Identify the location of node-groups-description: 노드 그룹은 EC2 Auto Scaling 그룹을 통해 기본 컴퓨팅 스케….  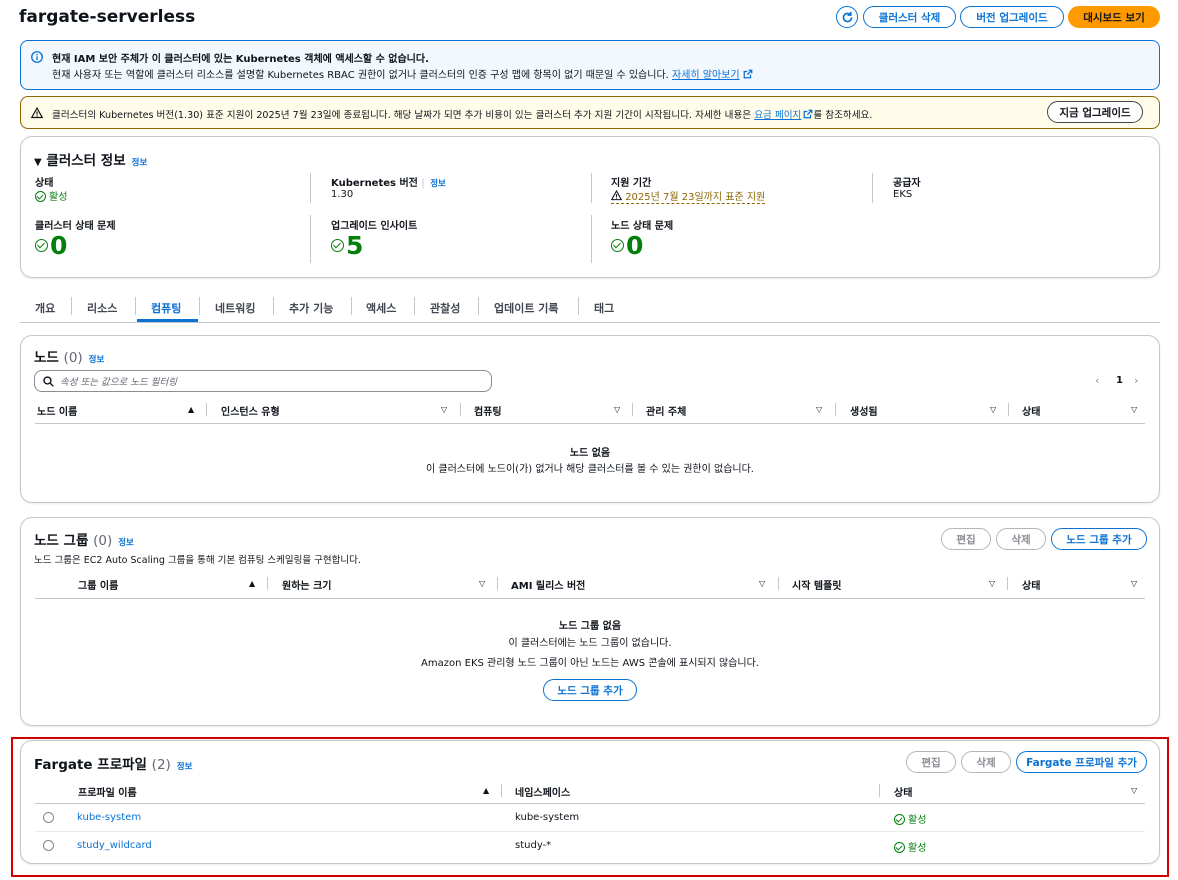
(197, 560).